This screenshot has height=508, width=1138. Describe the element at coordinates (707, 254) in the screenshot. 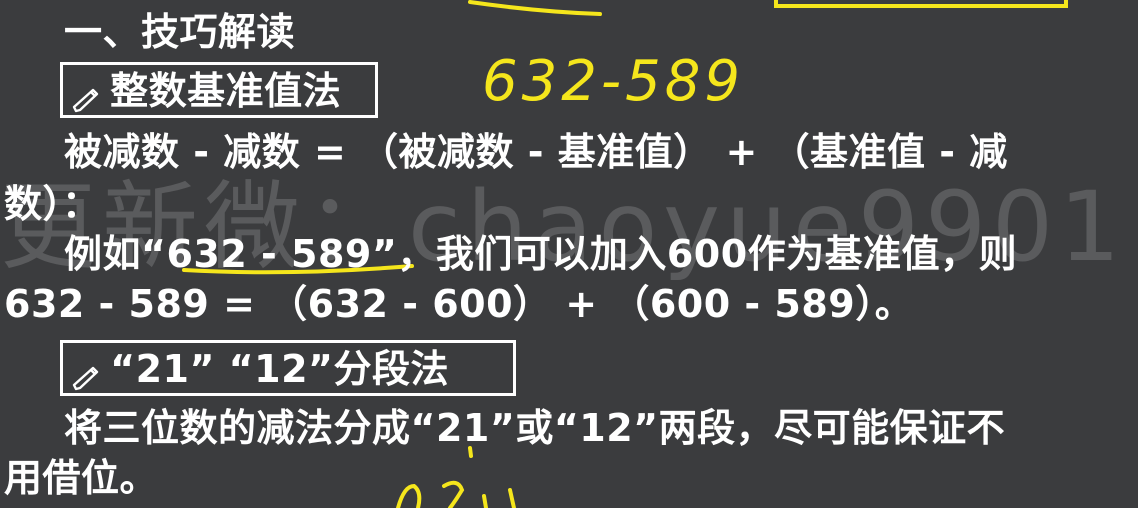

I see `example-rest: ，我们可以加入600作为基准值，则` at that location.